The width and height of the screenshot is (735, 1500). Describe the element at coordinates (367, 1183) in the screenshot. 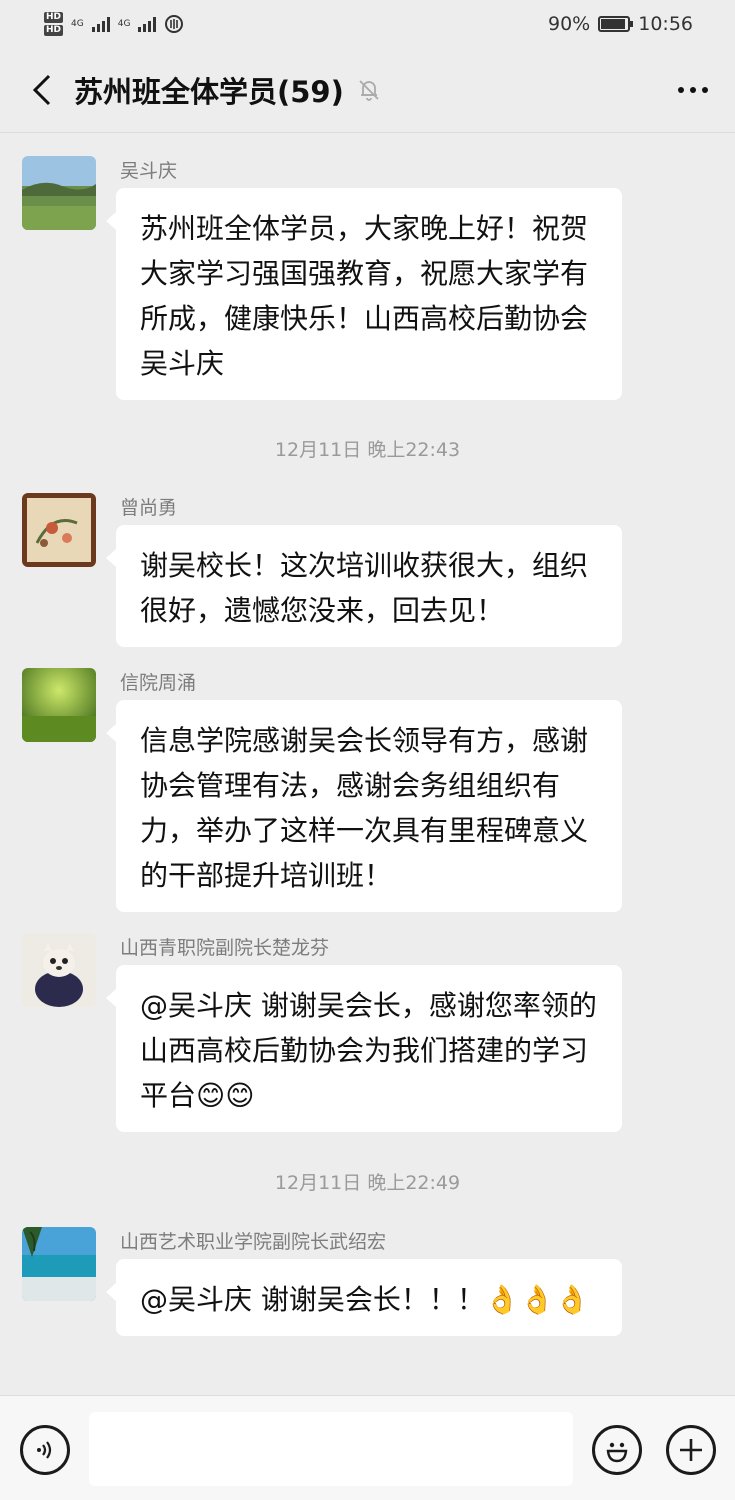

I see `timestamp: 12月11日 晚上22:49` at that location.